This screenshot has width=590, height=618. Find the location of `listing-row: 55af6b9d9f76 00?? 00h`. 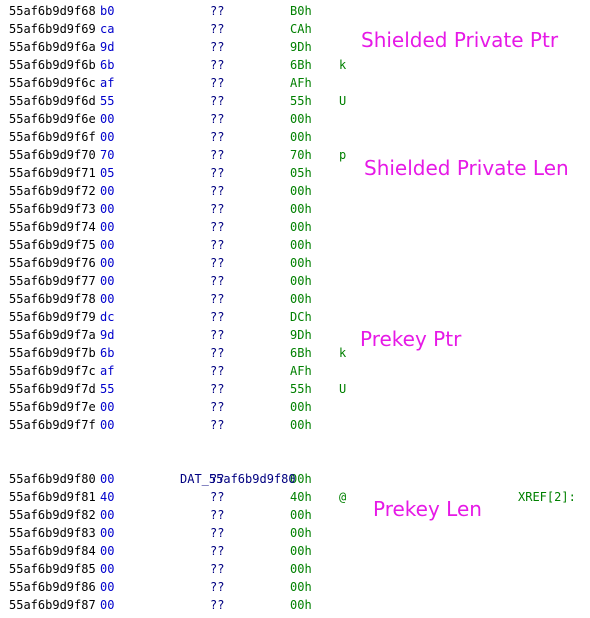

listing-row: 55af6b9d9f76 00?? 00h is located at coordinates (295, 263).